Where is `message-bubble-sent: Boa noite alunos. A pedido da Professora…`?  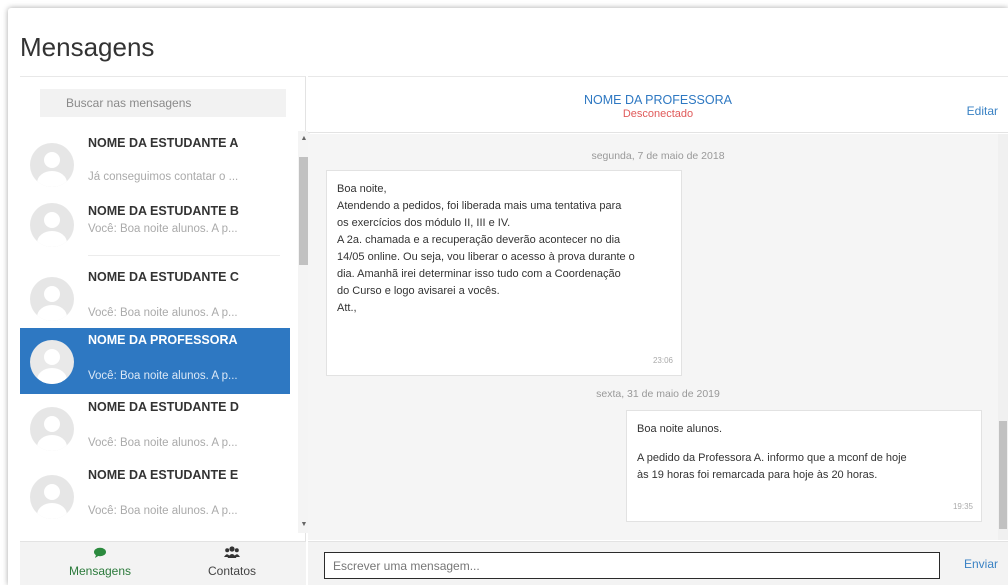 message-bubble-sent: Boa noite alunos. A pedido da Professora… is located at coordinates (804, 466).